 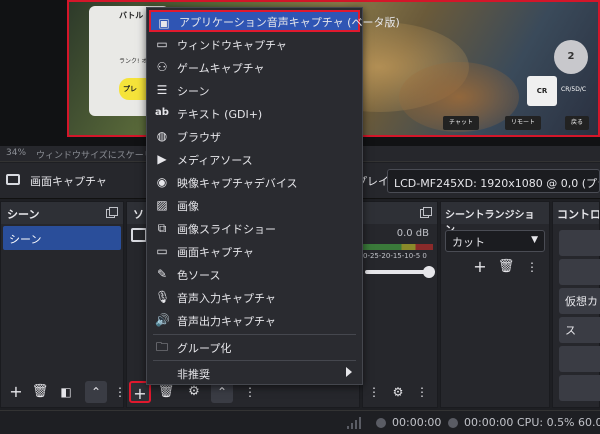 What do you see at coordinates (534, 240) in the screenshot?
I see `chevron-down-icon: ▼` at bounding box center [534, 240].